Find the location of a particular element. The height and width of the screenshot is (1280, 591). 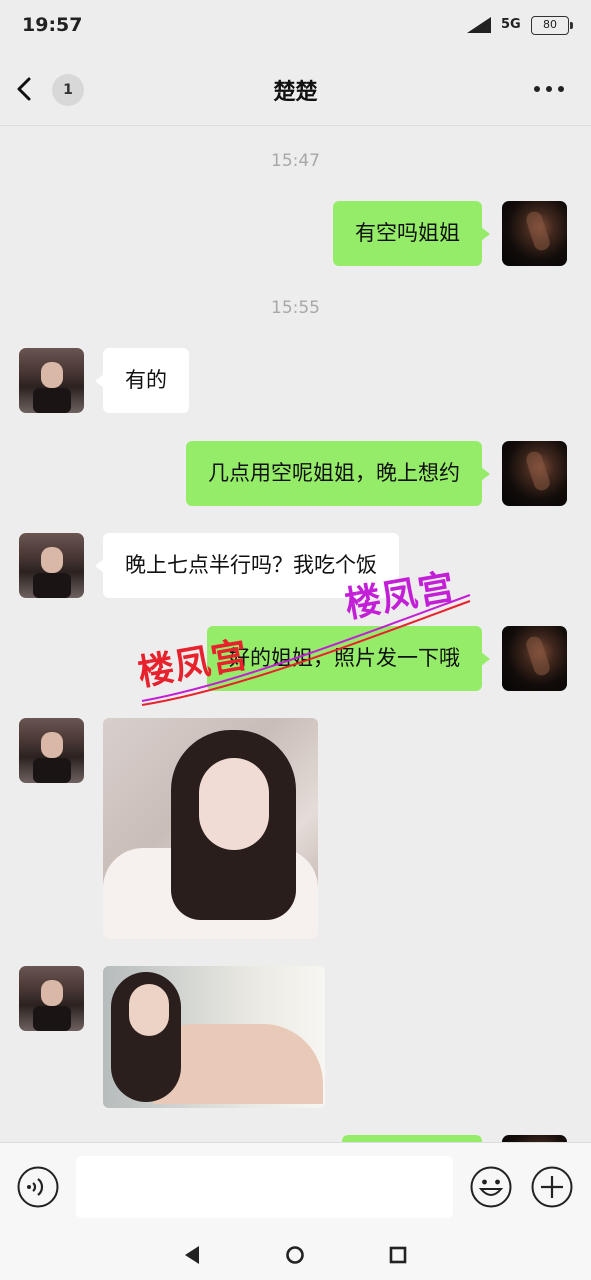

input-bar is located at coordinates (295, 1186).